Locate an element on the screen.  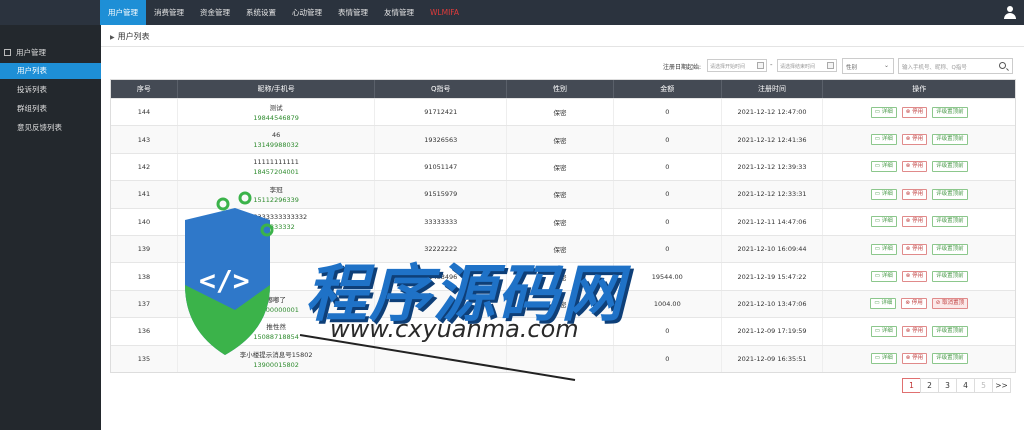
page-button: >> is located at coordinates (1001, 385).